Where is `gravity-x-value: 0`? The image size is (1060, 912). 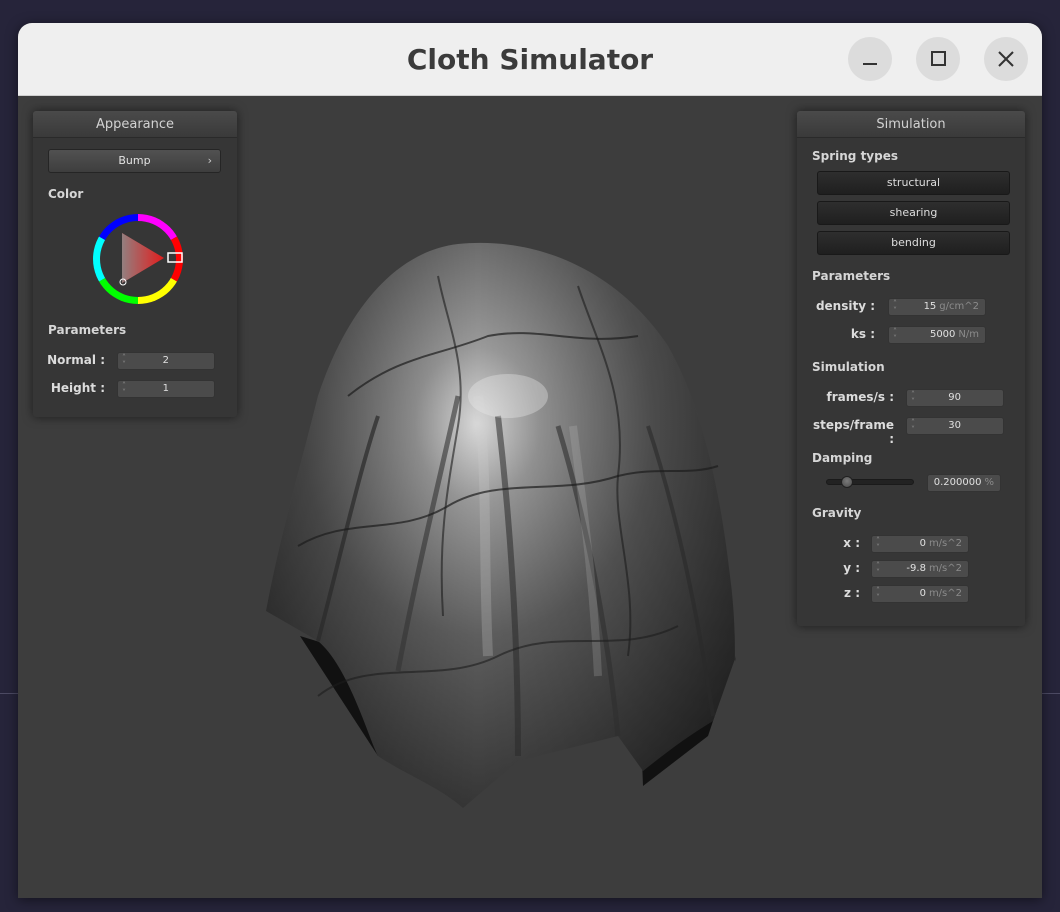
gravity-x-value: 0 is located at coordinates (922, 543).